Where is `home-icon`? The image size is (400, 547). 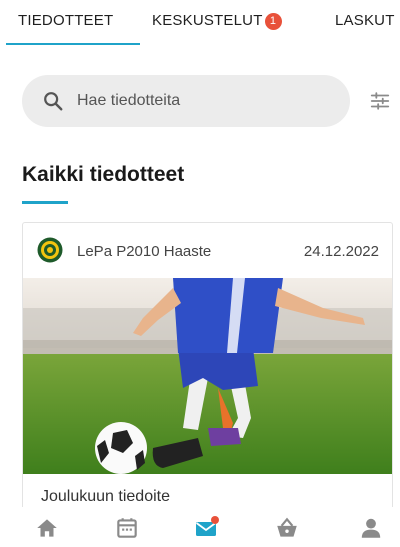
home-icon is located at coordinates (47, 528).